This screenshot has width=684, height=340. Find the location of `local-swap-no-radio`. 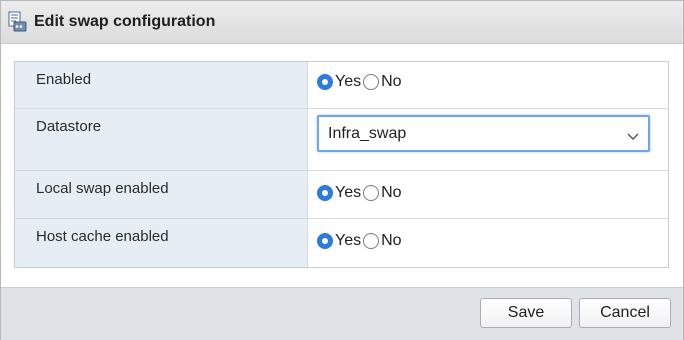

local-swap-no-radio is located at coordinates (371, 193).